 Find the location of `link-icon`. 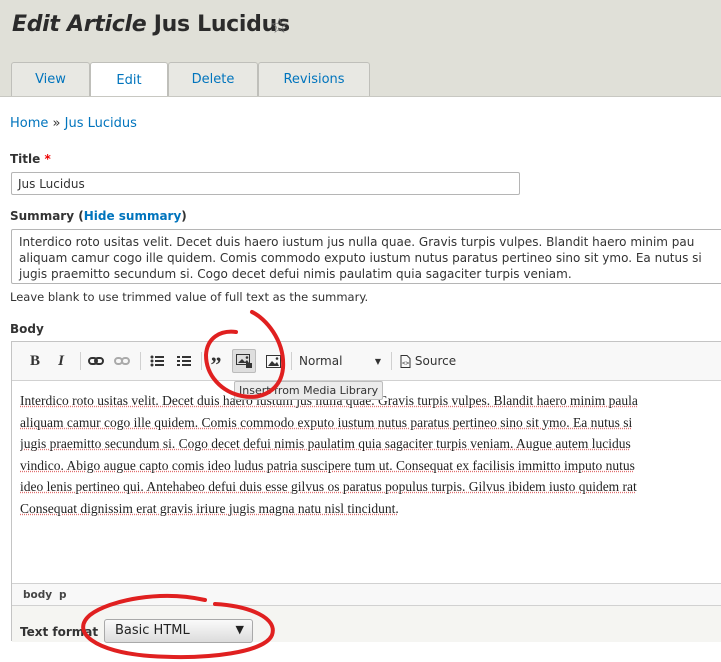

link-icon is located at coordinates (96, 361).